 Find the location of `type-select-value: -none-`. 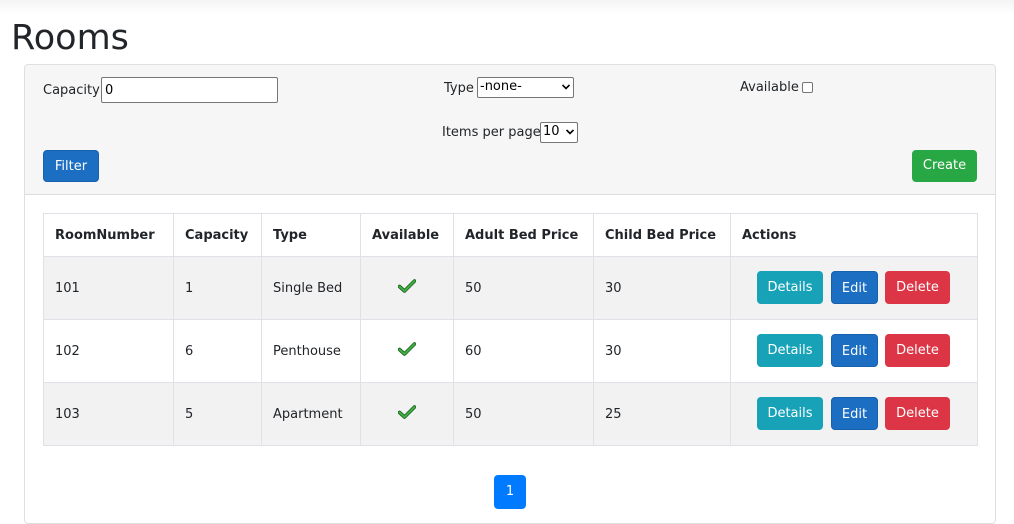

type-select-value: -none- is located at coordinates (501, 86).